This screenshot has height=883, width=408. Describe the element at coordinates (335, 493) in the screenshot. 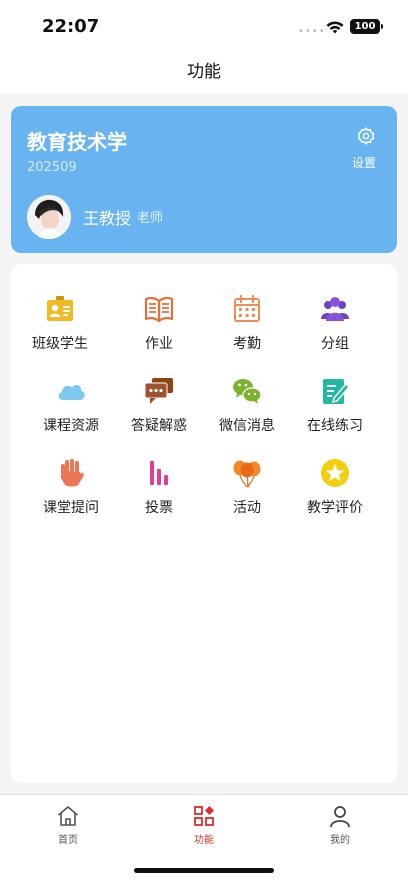

I see `feature-teaching-evaluation: 教学评价` at that location.